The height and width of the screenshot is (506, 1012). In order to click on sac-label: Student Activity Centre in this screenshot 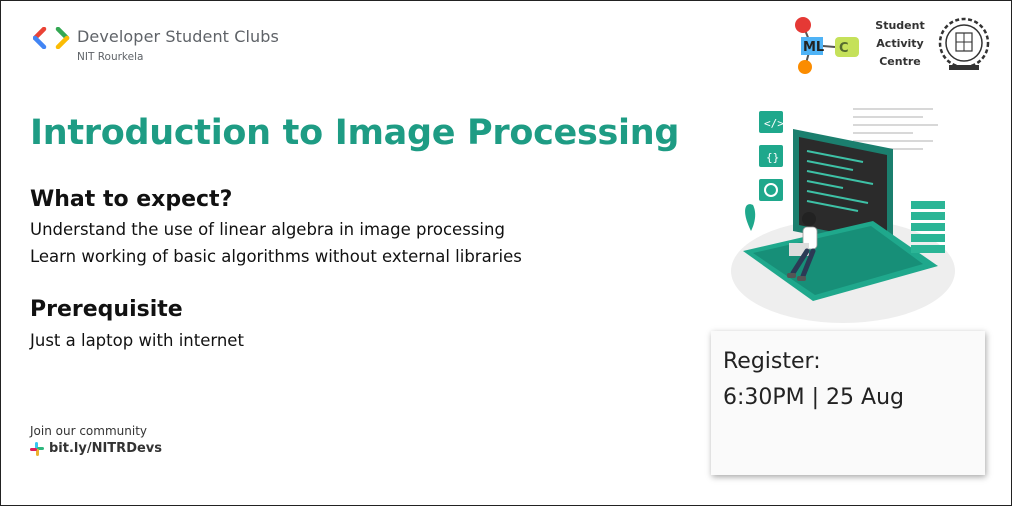, I will do `click(900, 44)`.